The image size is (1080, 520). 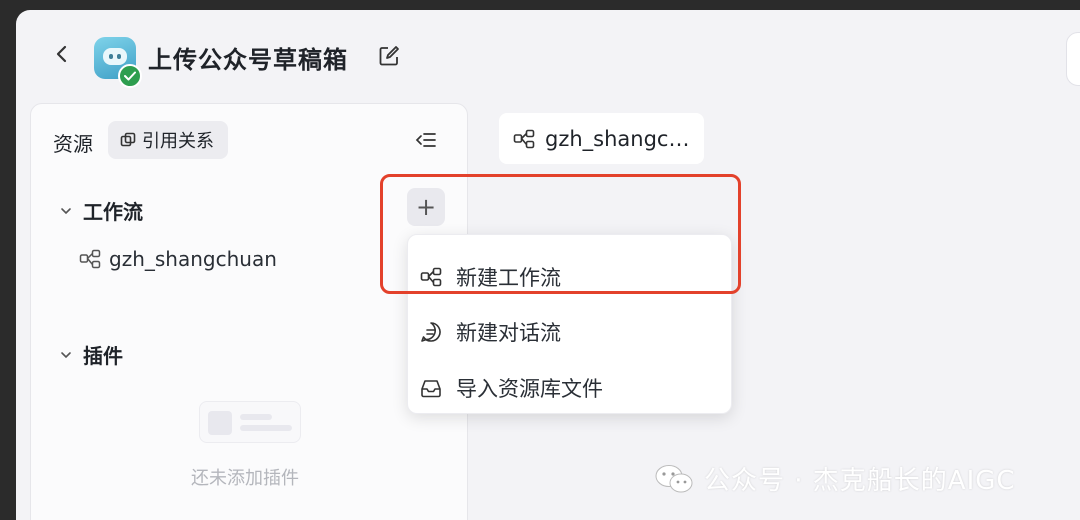 I want to click on workflow-item-label: gzh_shangchuan, so click(x=193, y=259).